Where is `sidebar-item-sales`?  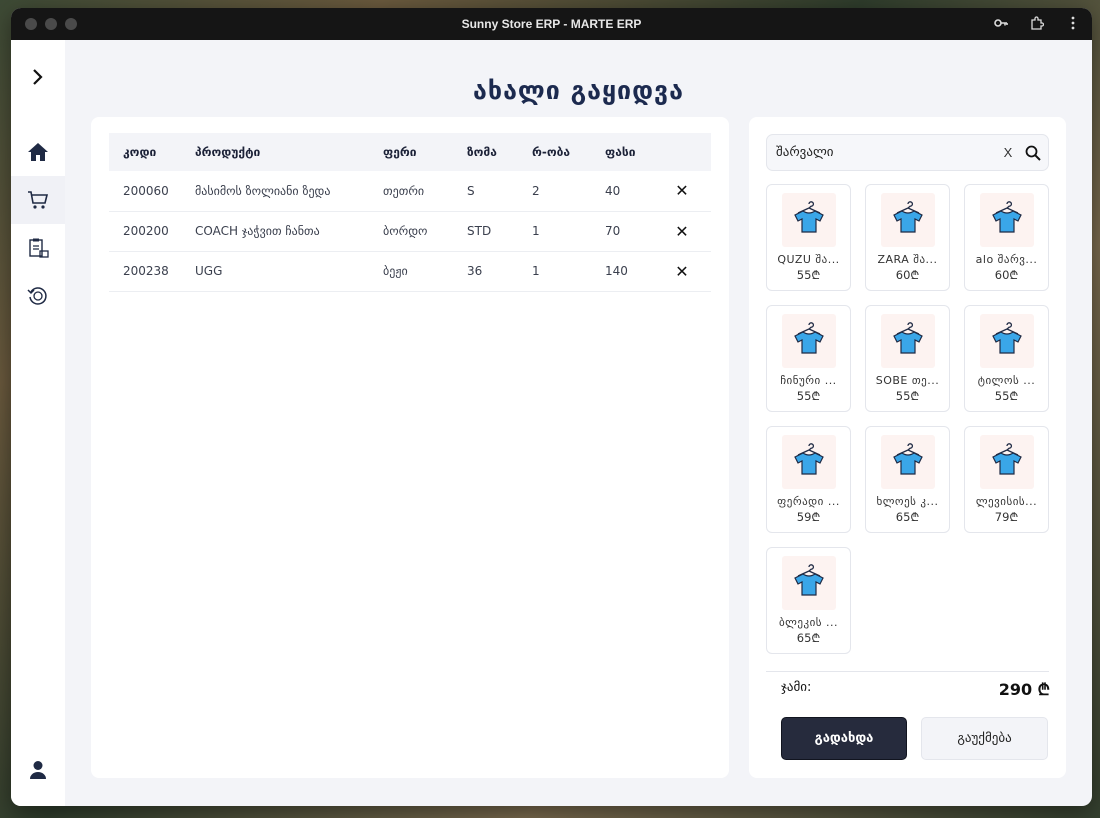
sidebar-item-sales is located at coordinates (38, 200).